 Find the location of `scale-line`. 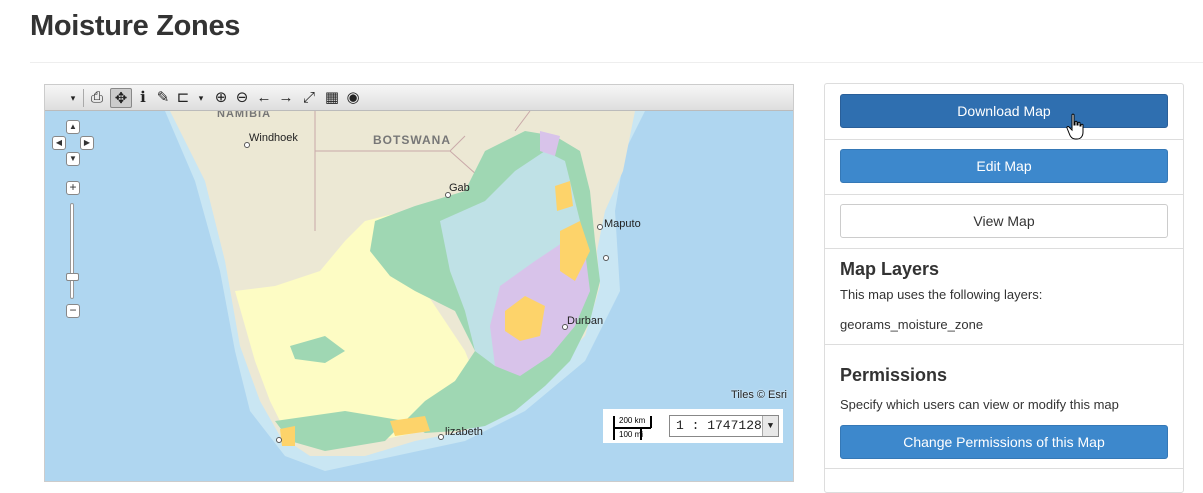

scale-line is located at coordinates (632, 428).